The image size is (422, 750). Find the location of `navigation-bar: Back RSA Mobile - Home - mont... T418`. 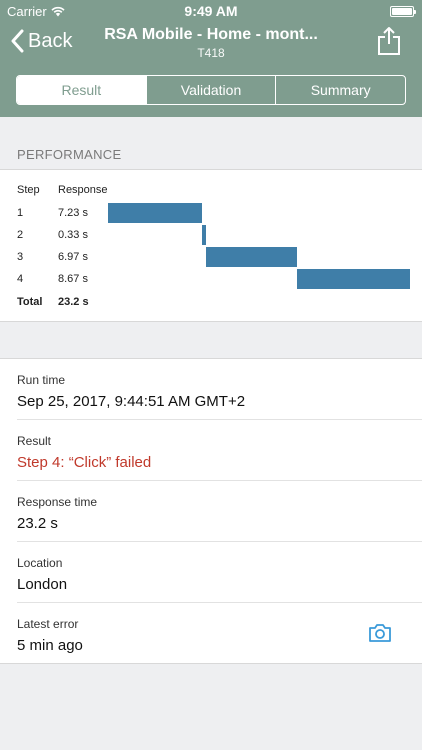

navigation-bar: Back RSA Mobile - Home - mont... T418 is located at coordinates (211, 44).